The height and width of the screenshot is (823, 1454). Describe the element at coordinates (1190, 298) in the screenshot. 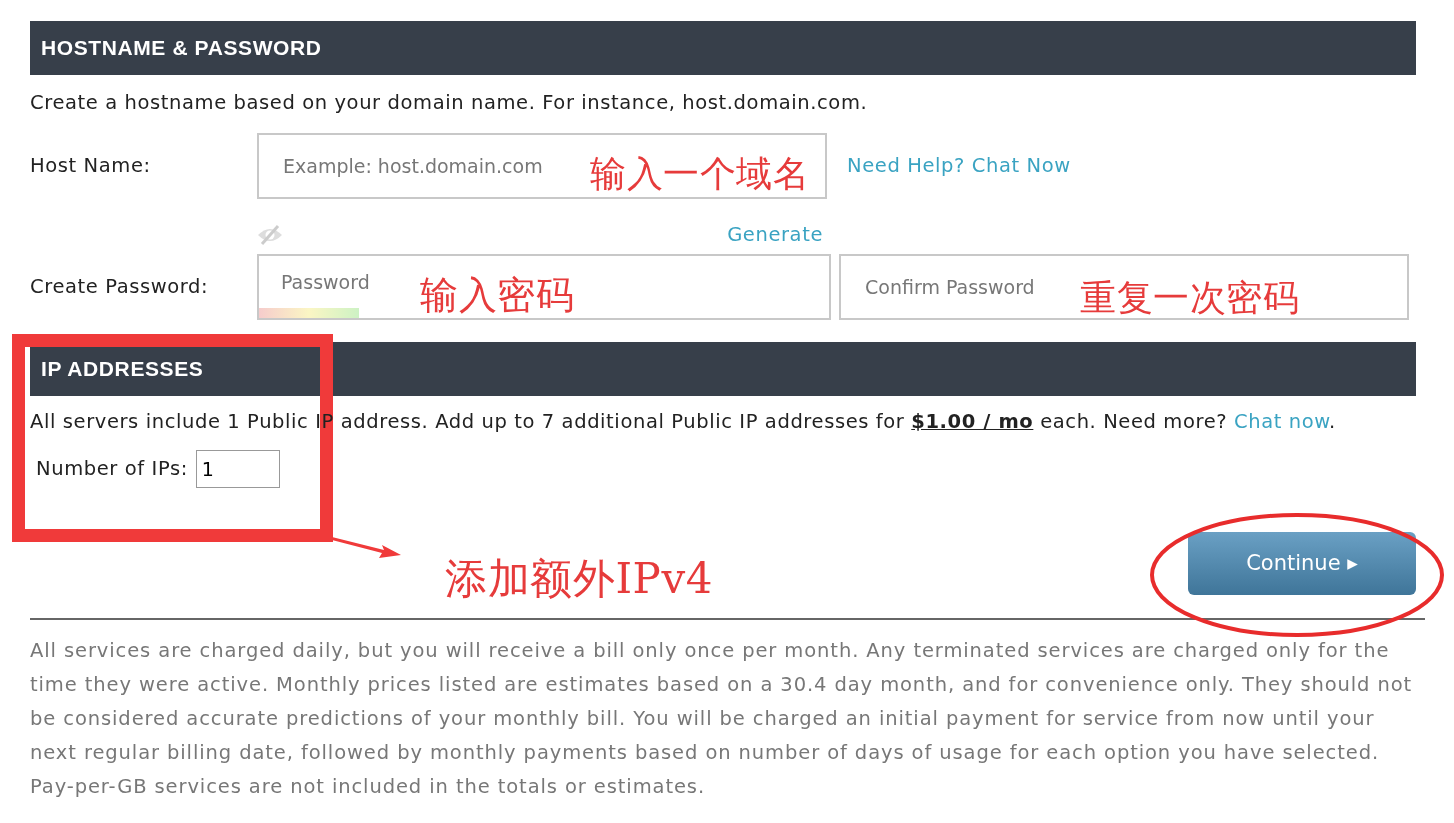

I see `annotation-text: 重复一次密码` at that location.